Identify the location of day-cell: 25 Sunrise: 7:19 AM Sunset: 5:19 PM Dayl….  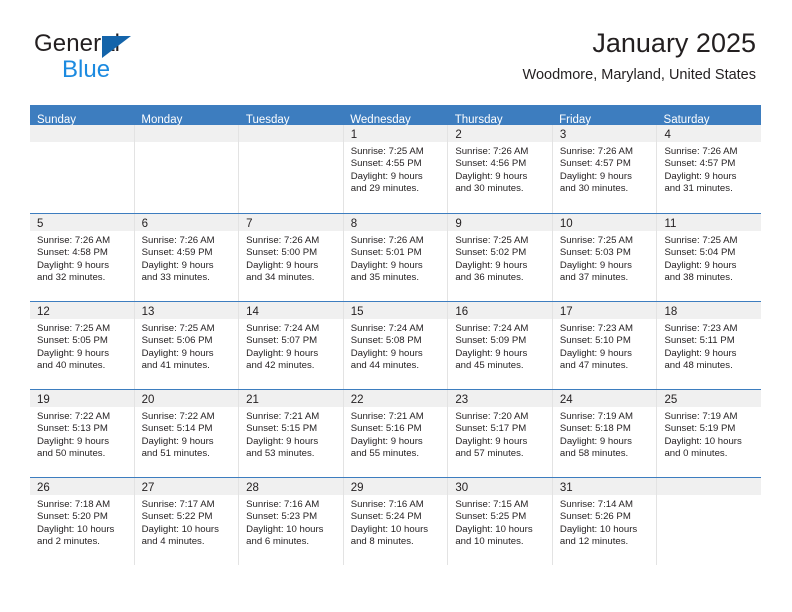
(709, 433).